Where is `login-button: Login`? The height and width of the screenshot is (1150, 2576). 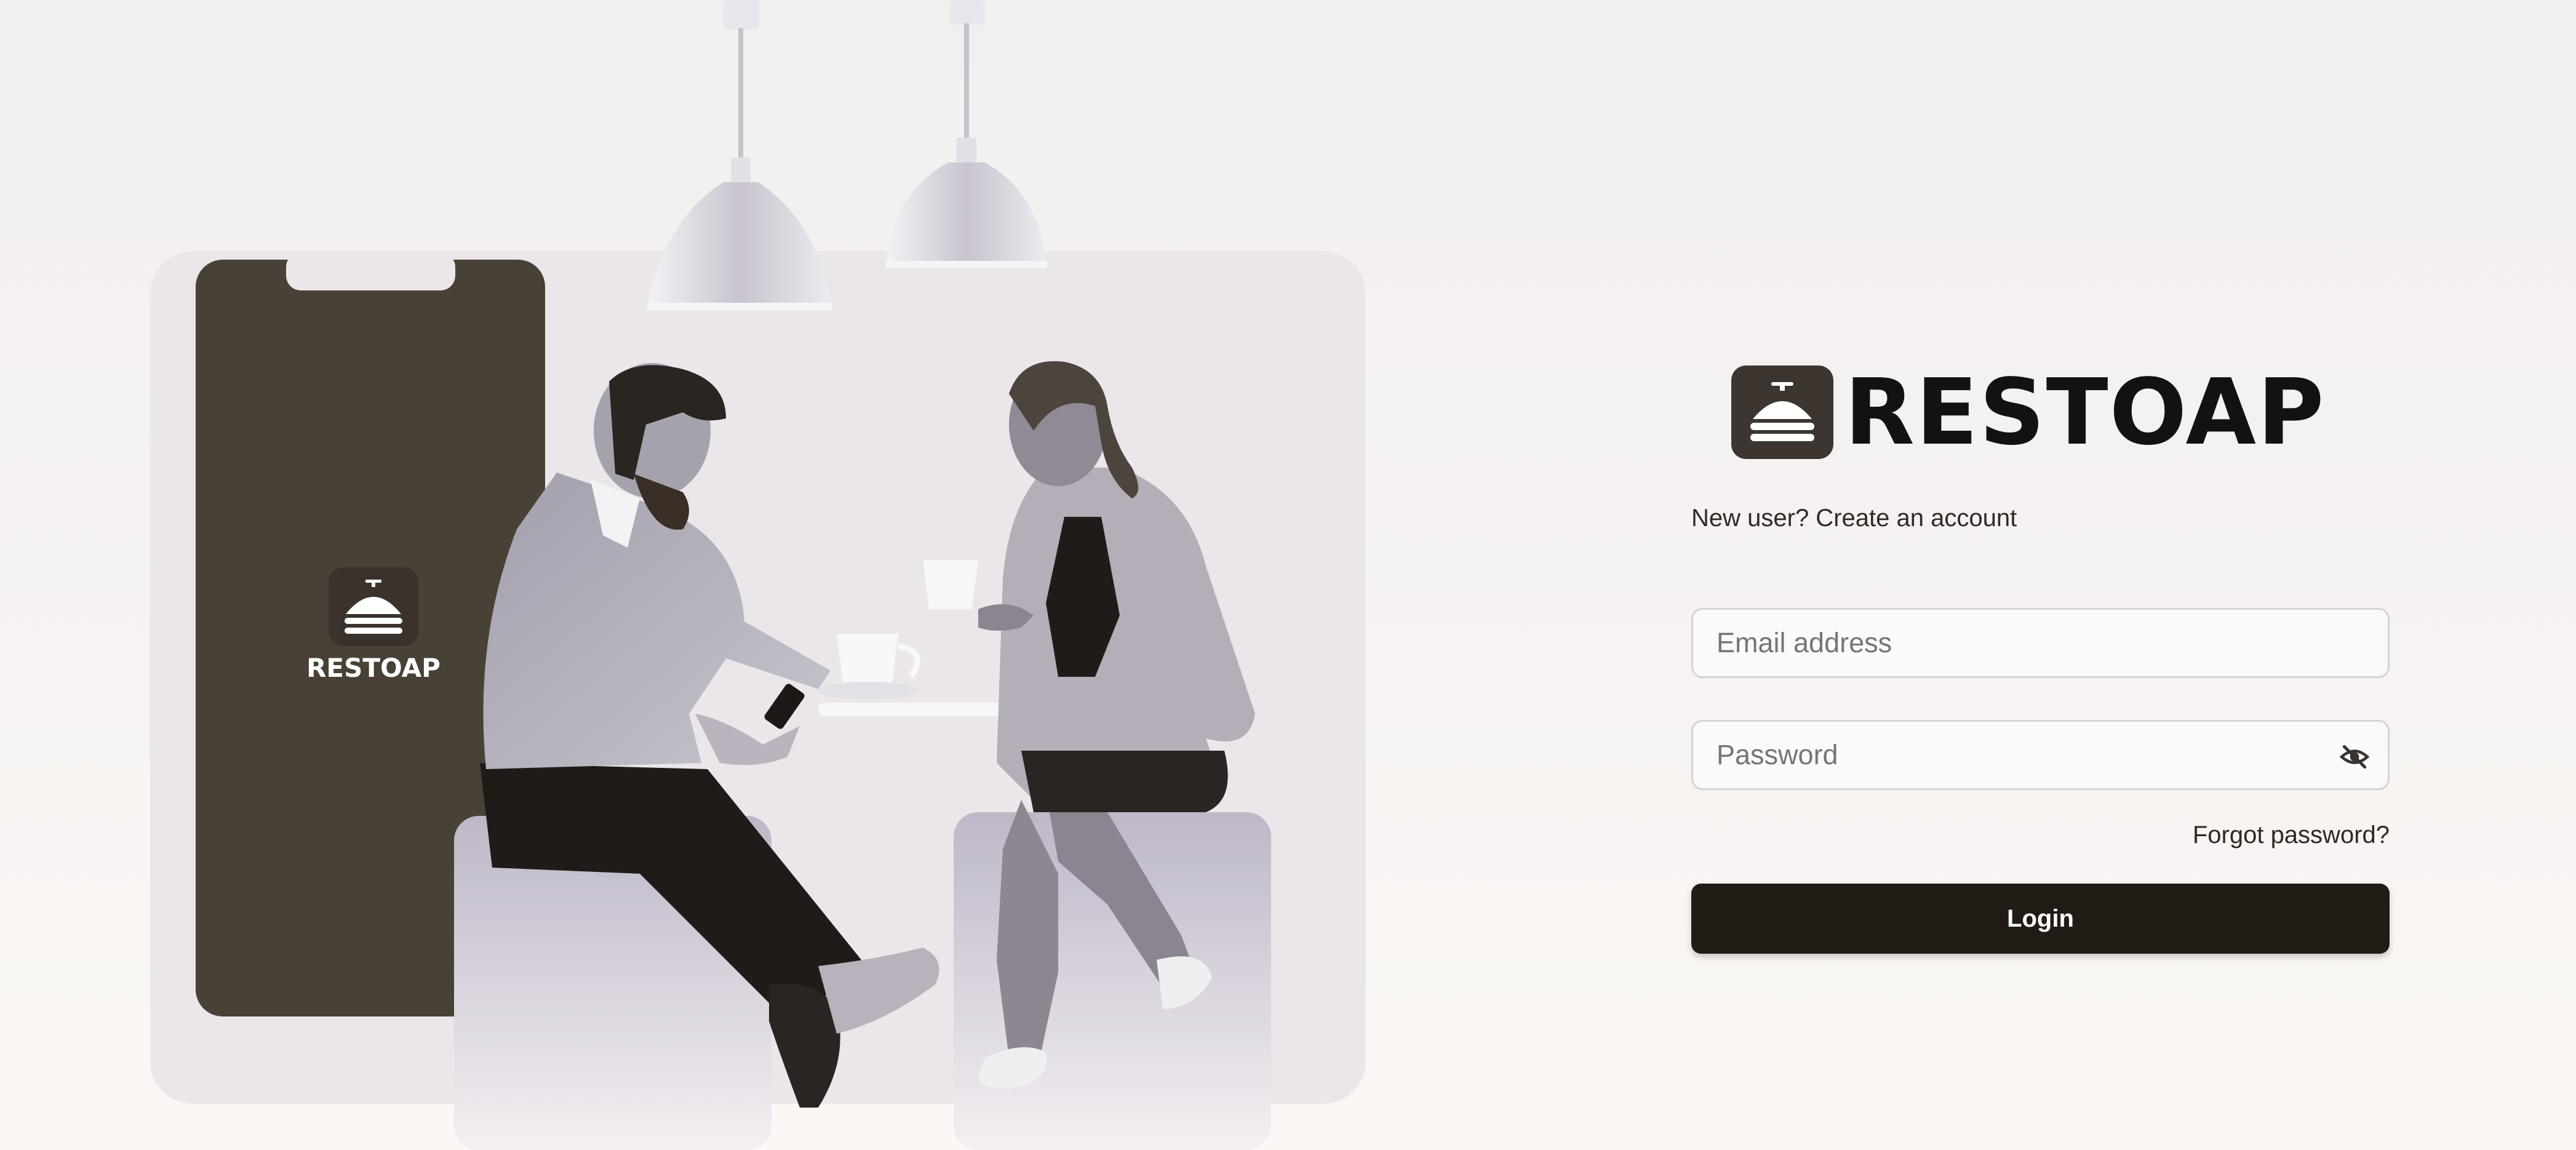 login-button: Login is located at coordinates (2040, 919).